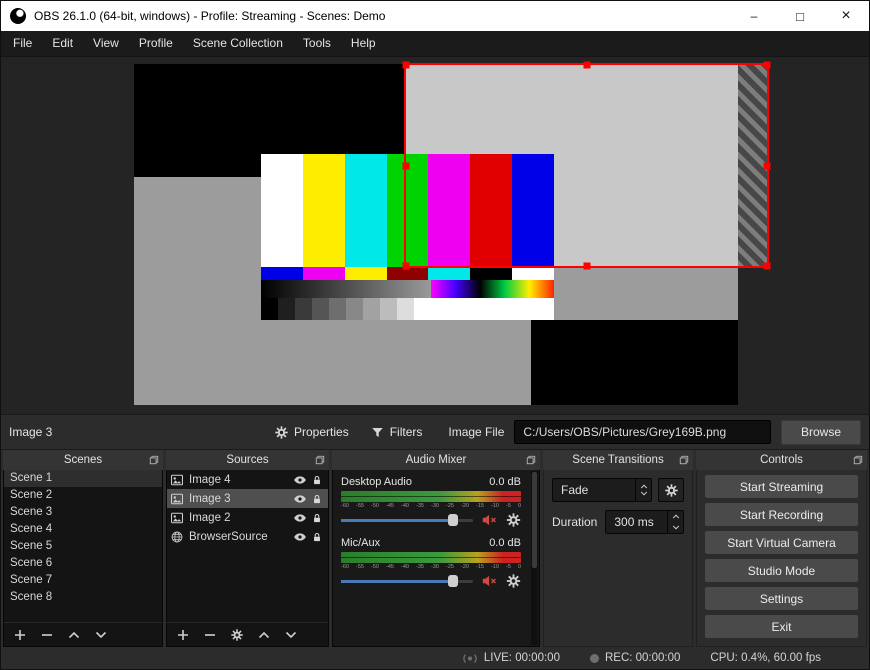  Describe the element at coordinates (405, 506) in the screenshot. I see `meter-scale-label: -40` at that location.